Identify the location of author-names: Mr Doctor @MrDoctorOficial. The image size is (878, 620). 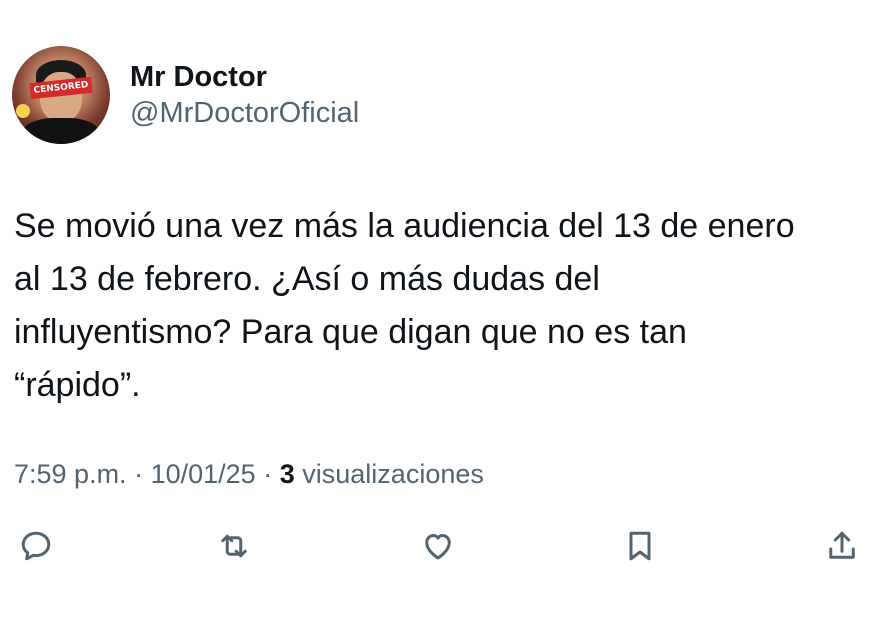
(244, 95).